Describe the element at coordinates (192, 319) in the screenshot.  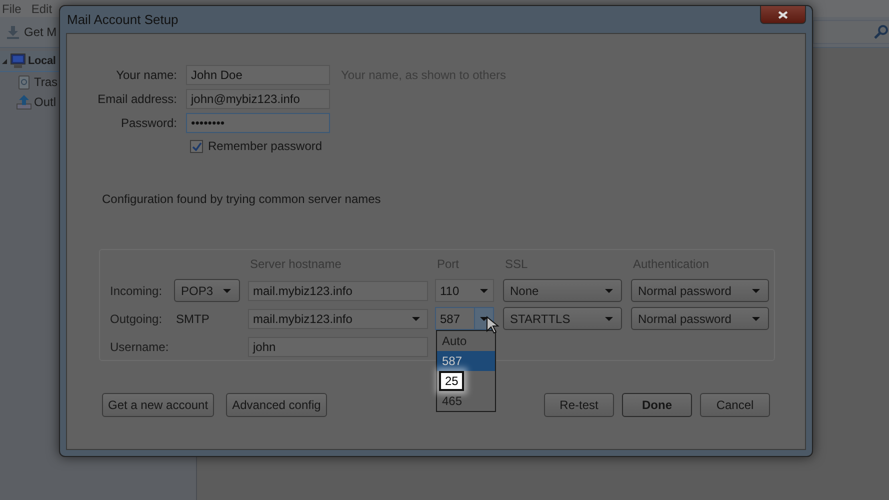
I see `protocol-label: SMTP` at that location.